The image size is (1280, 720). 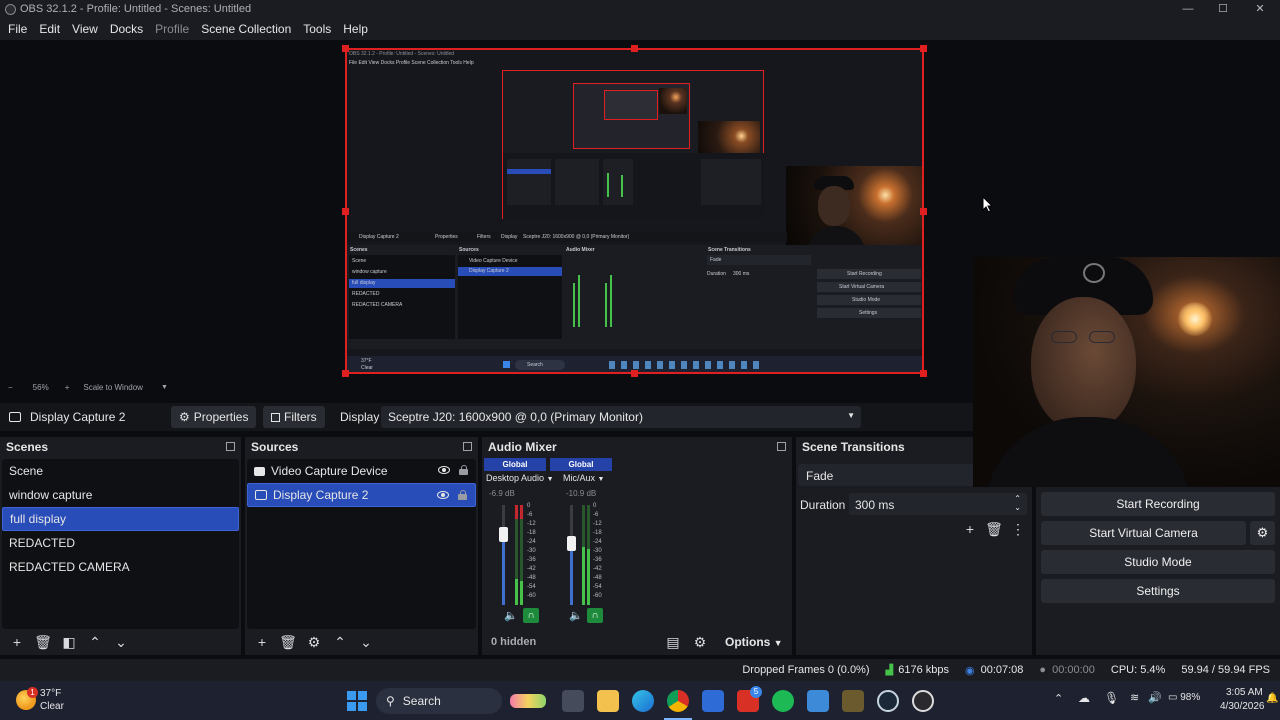 What do you see at coordinates (361, 471) in the screenshot?
I see `source-item: Video Capture Device` at bounding box center [361, 471].